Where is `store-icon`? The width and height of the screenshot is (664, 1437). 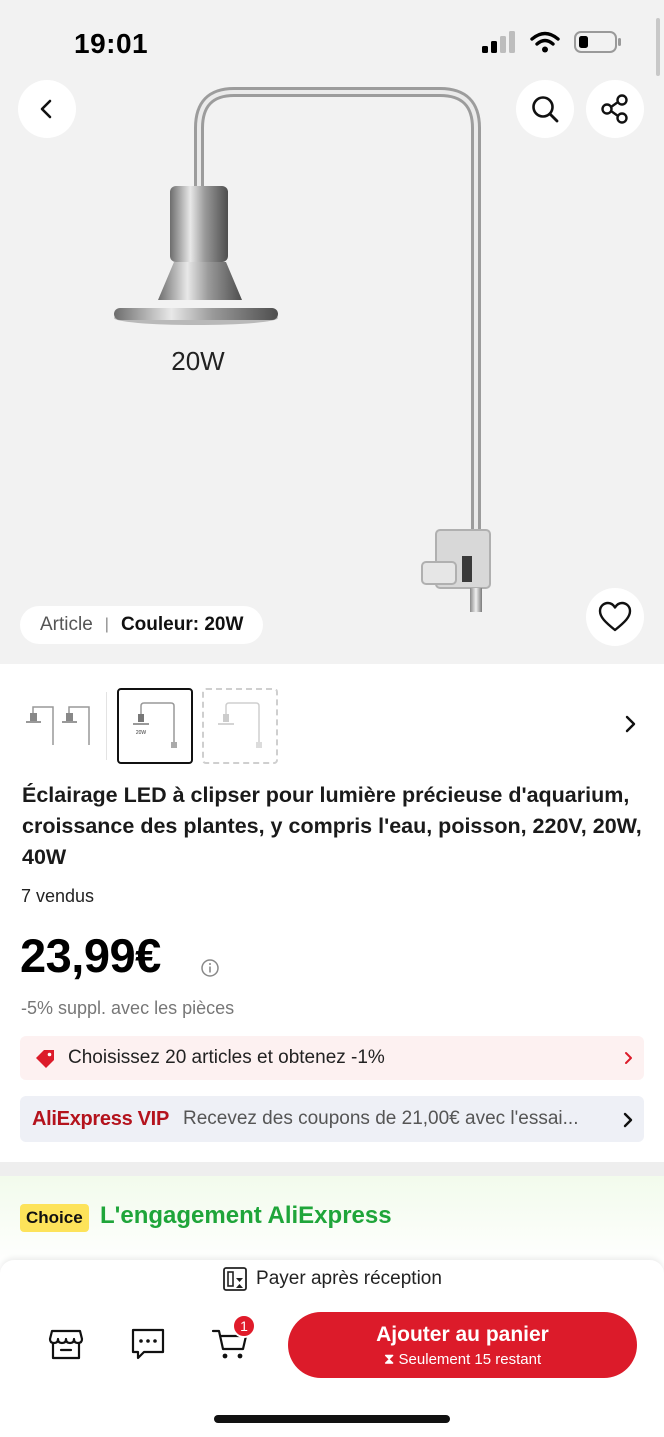 store-icon is located at coordinates (66, 1344).